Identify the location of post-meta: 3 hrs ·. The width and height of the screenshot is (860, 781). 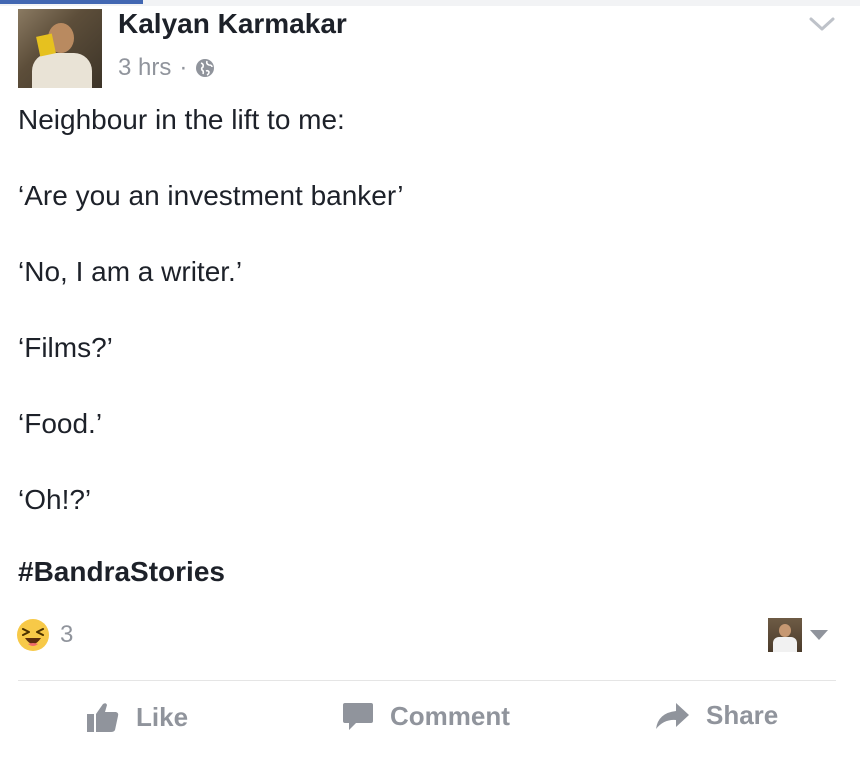
(166, 68).